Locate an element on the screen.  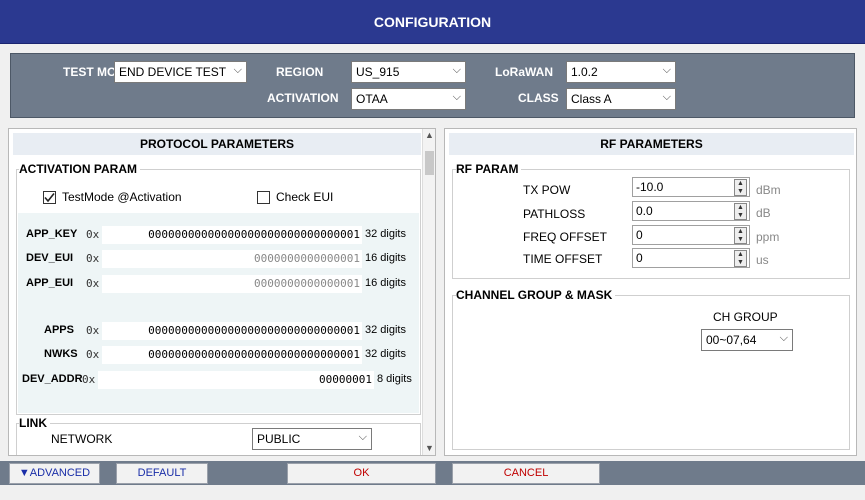
nwks-input: 00000000000000000000000000000001 is located at coordinates (232, 355).